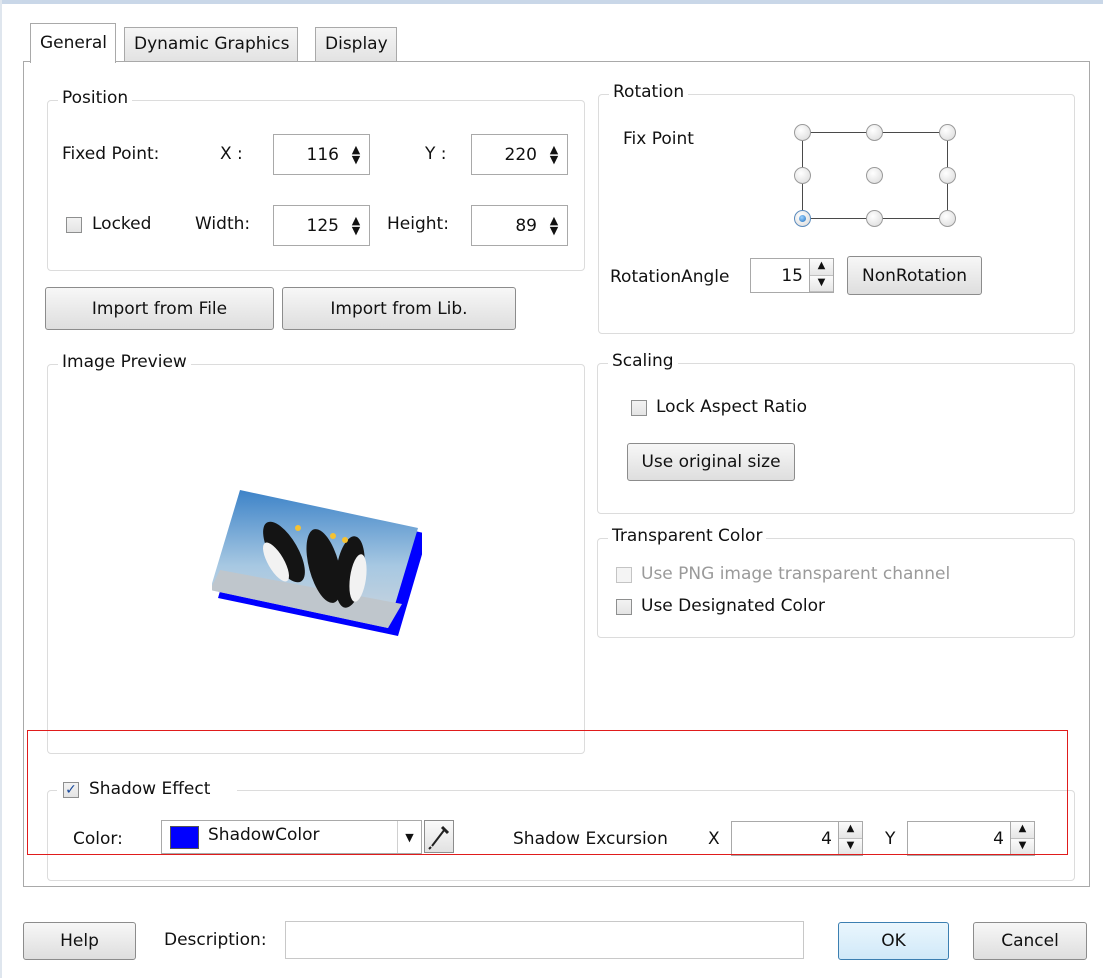 This screenshot has width=1103, height=978. What do you see at coordinates (998, 838) in the screenshot?
I see `shadow-y-value: 4` at bounding box center [998, 838].